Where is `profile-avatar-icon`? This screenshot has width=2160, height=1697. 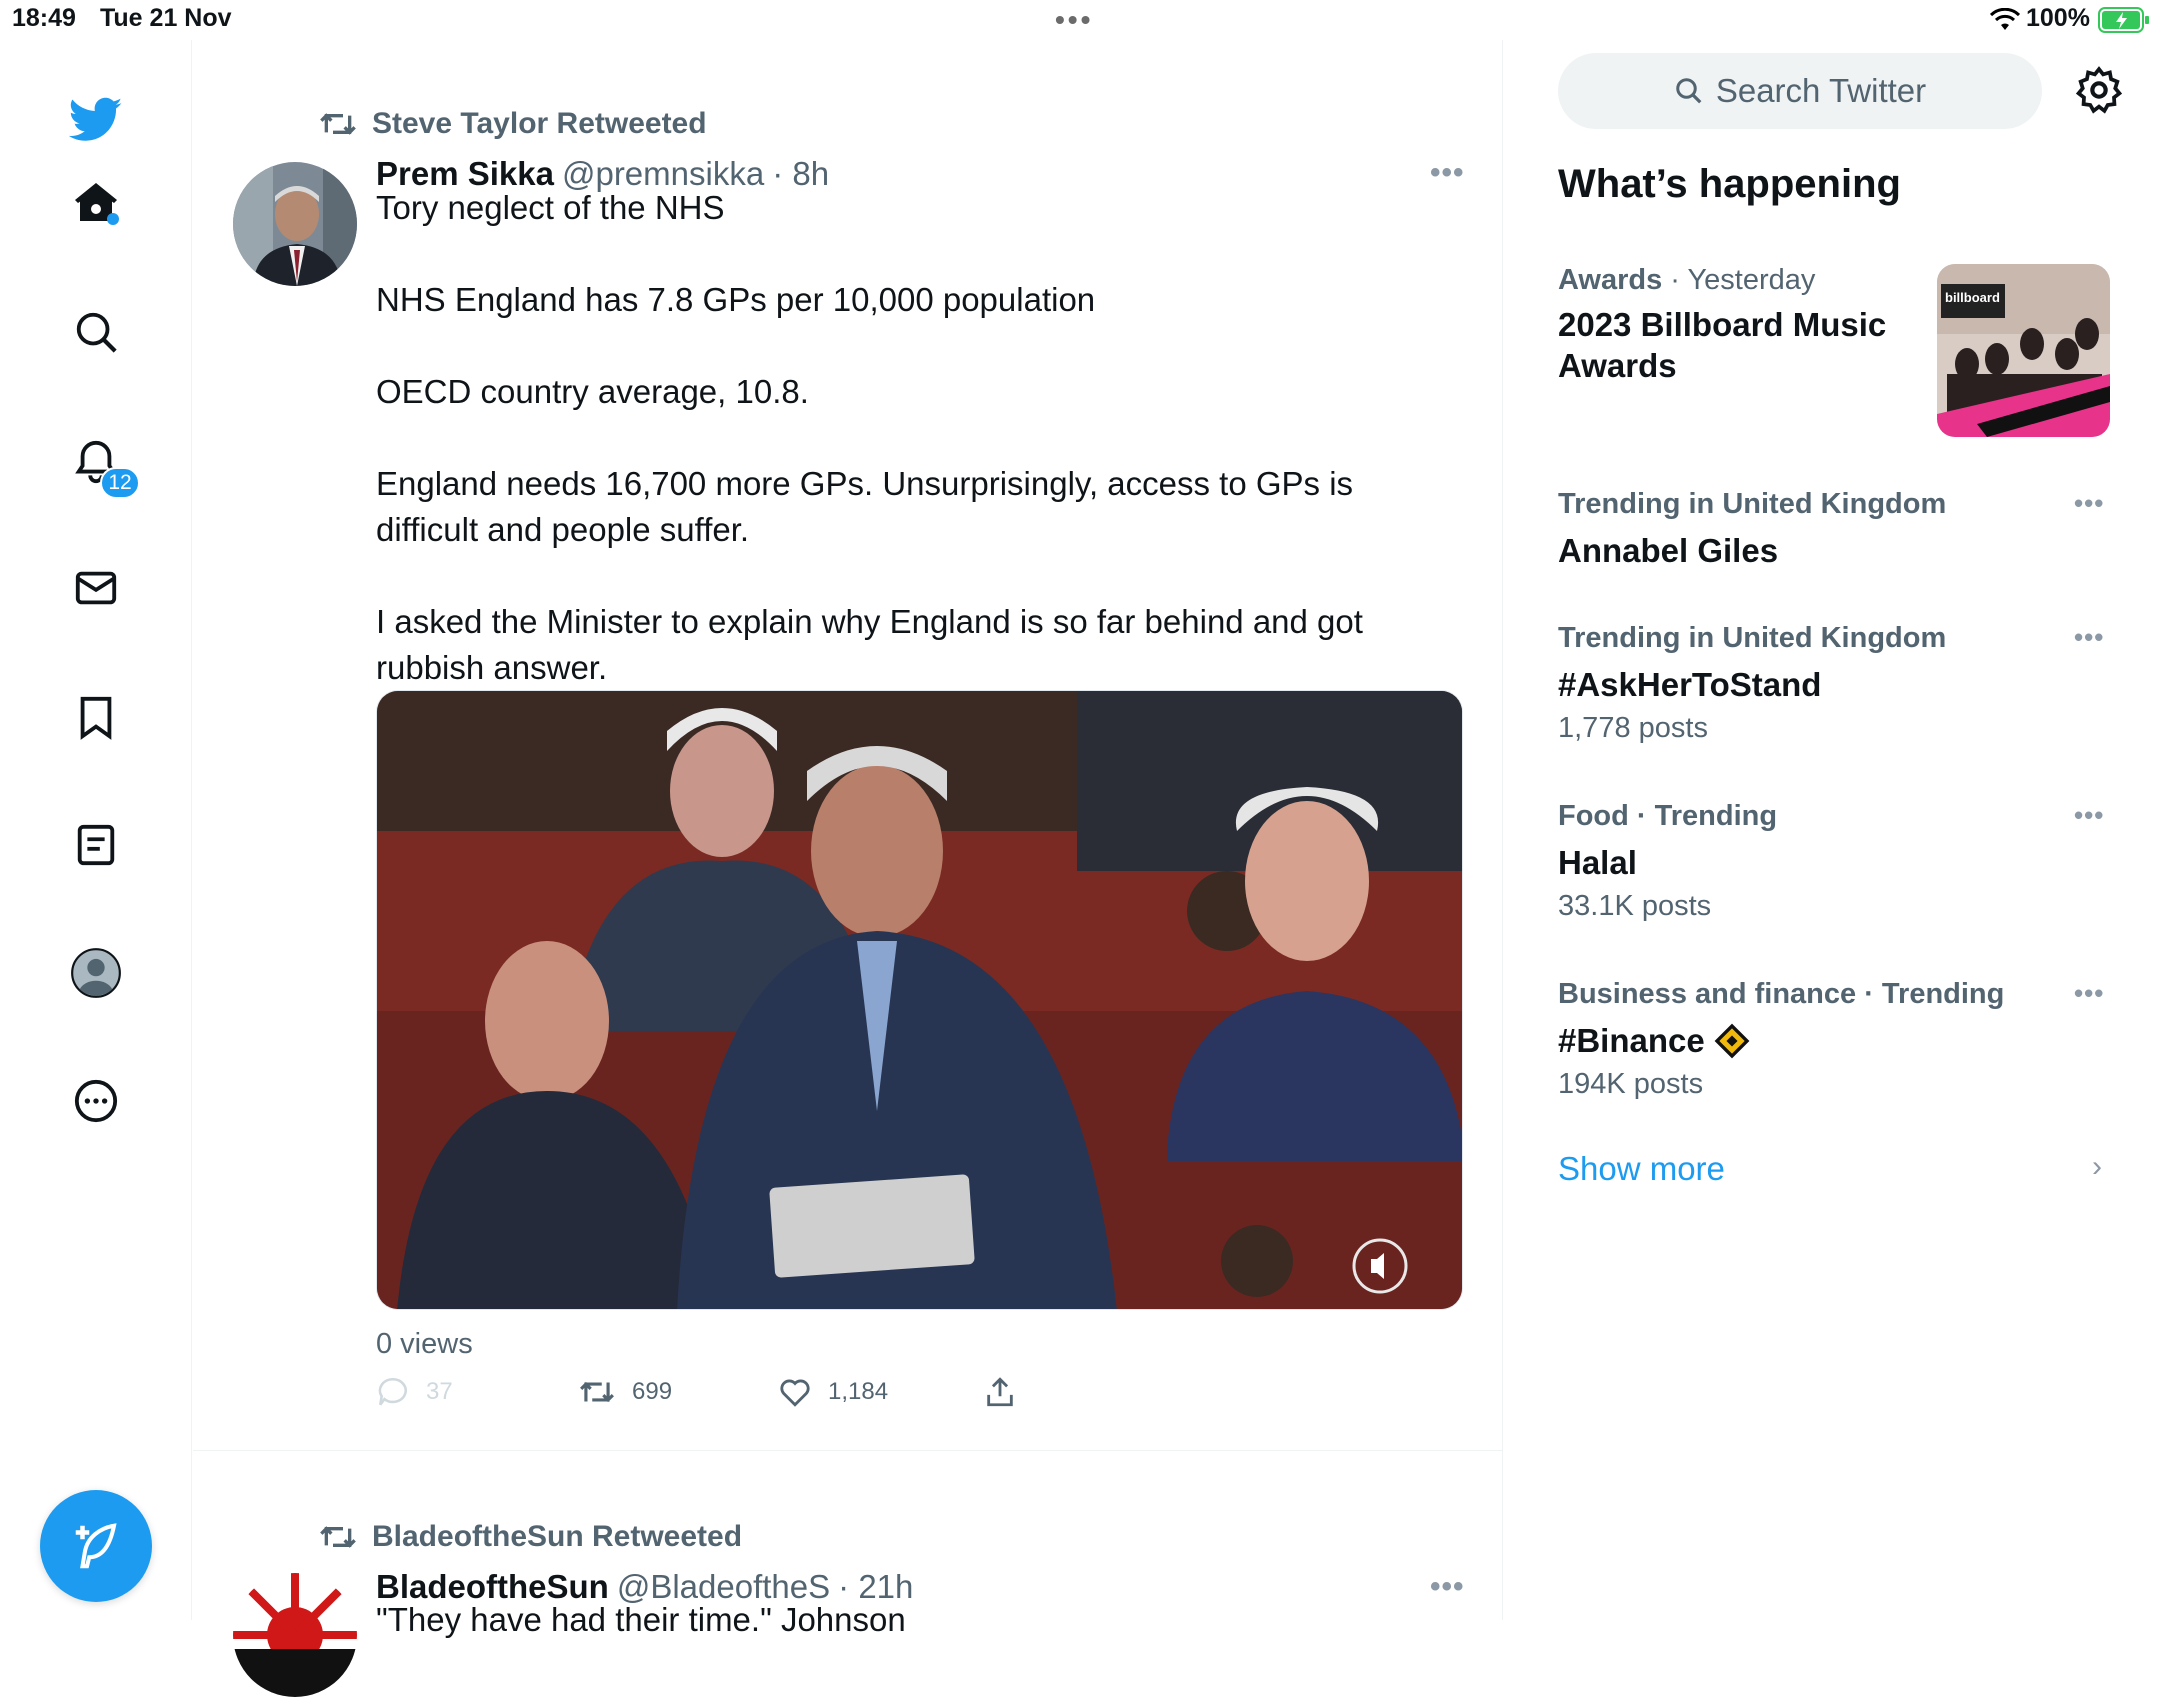
profile-avatar-icon is located at coordinates (96, 973).